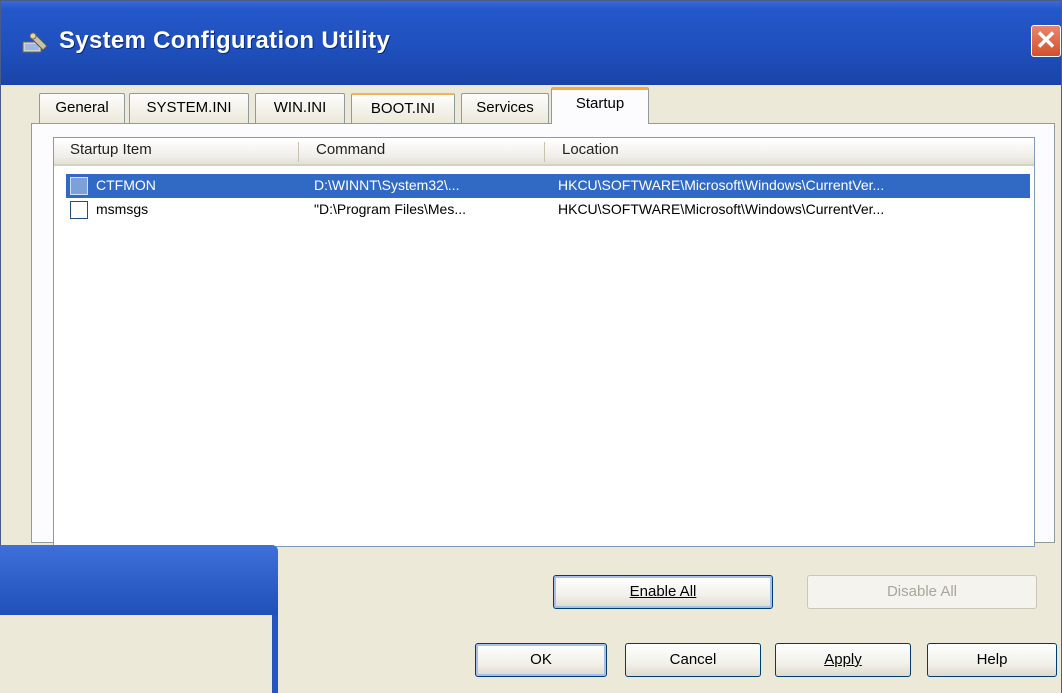 The width and height of the screenshot is (1062, 693). I want to click on tab-system-ini: SYSTEM.INI, so click(189, 108).